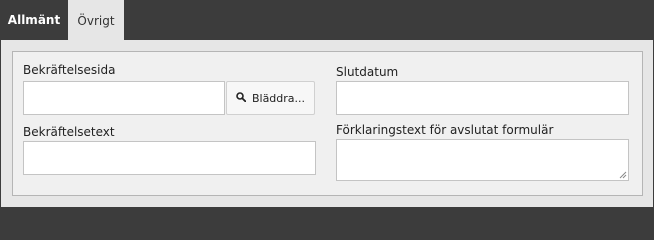  I want to click on end-date-label: Slutdatum, so click(367, 72).